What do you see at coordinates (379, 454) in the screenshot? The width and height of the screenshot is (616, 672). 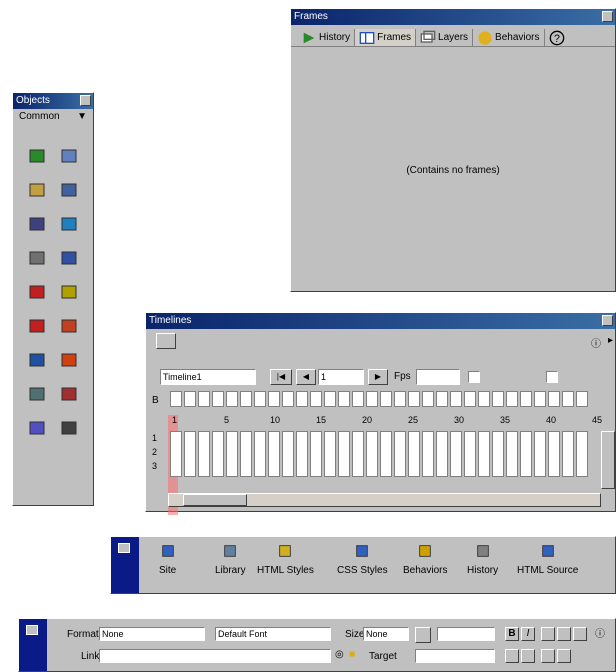 I see `track-frames` at bounding box center [379, 454].